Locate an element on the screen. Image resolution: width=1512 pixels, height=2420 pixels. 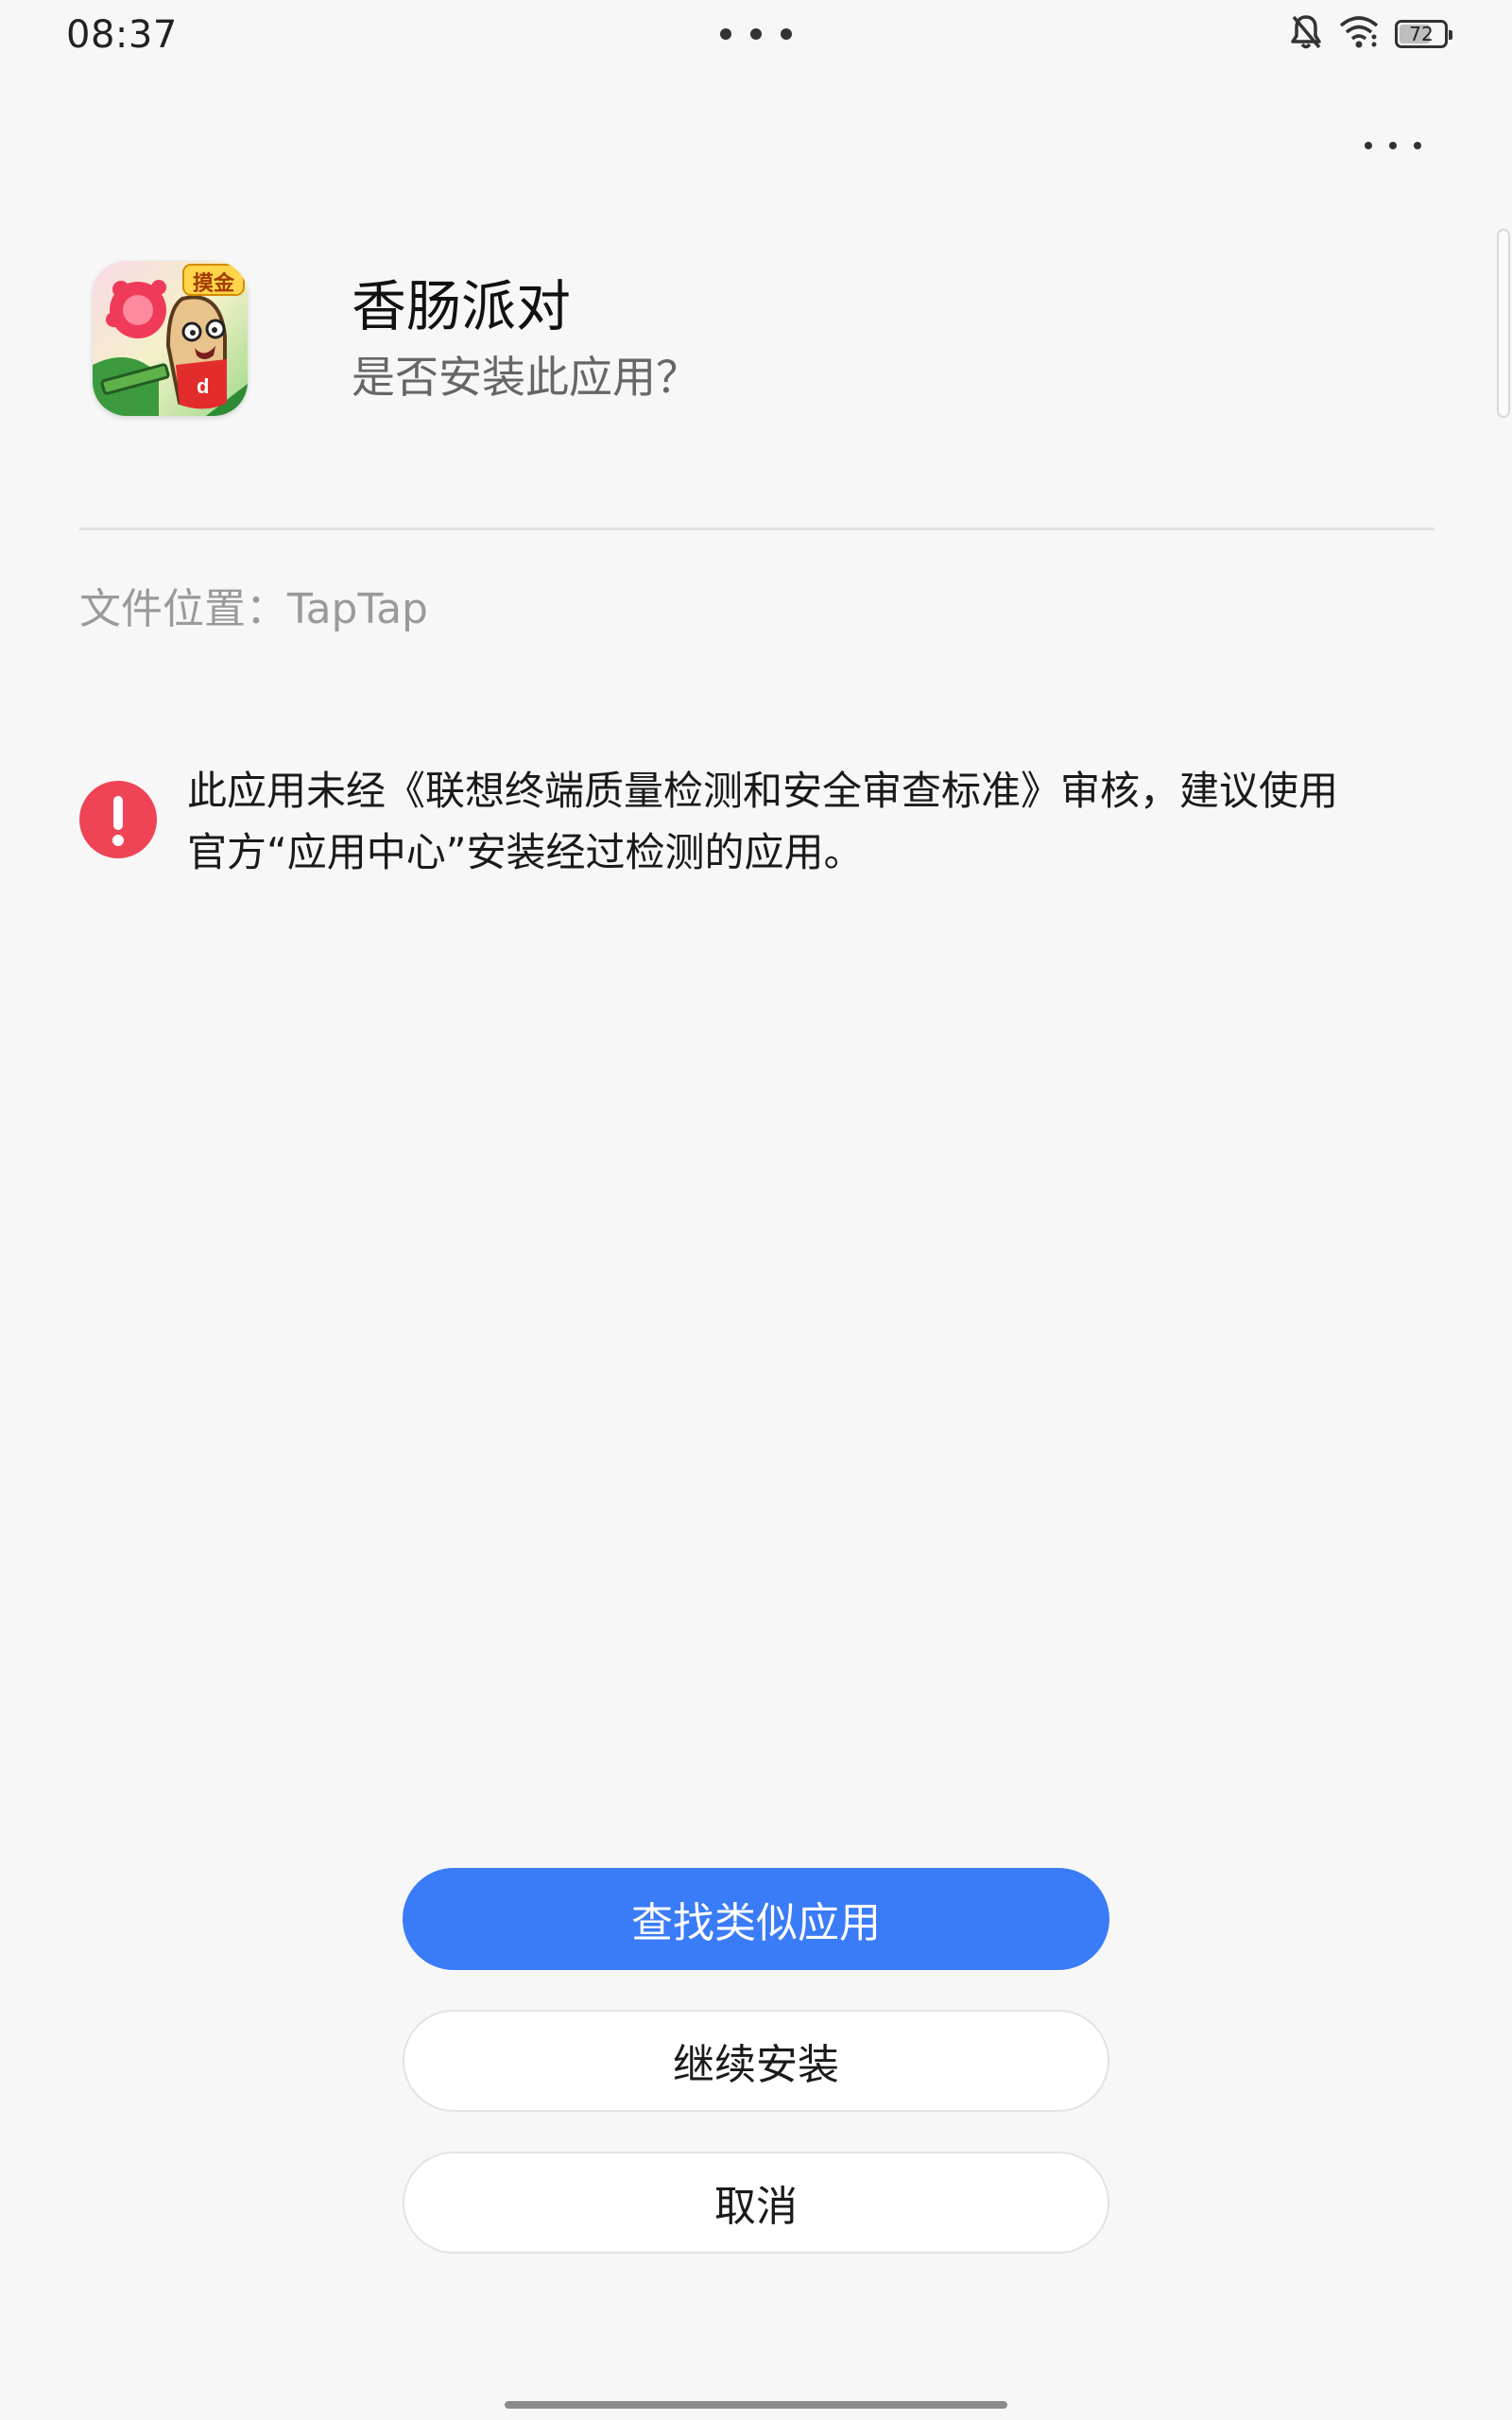
cancel-button: 取消 is located at coordinates (756, 2203).